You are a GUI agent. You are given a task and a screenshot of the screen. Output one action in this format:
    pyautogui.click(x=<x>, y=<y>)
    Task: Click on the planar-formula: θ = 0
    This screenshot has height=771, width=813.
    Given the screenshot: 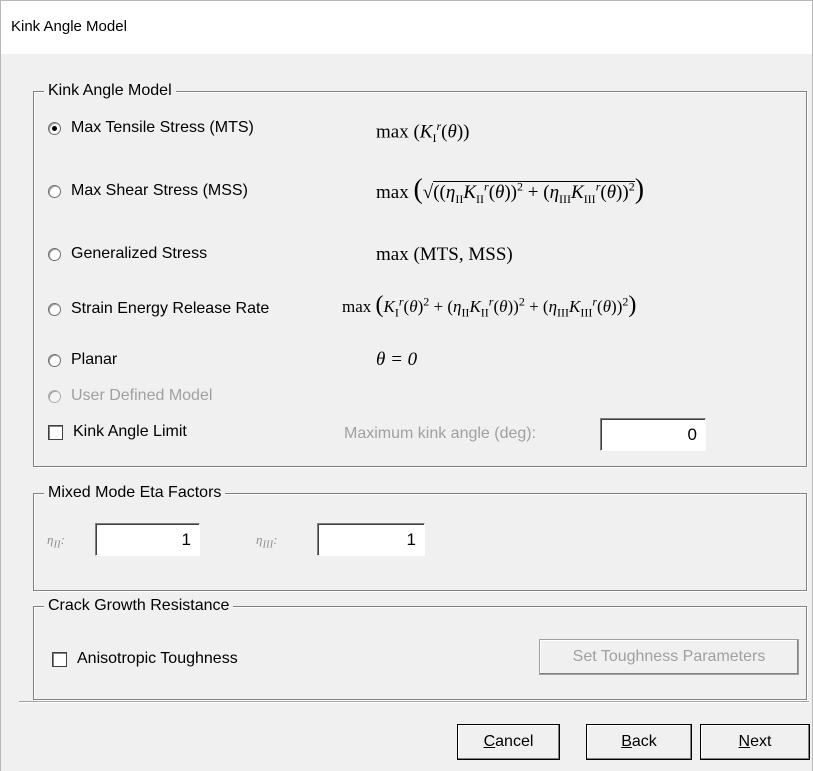 What is the action you would take?
    pyautogui.click(x=397, y=359)
    